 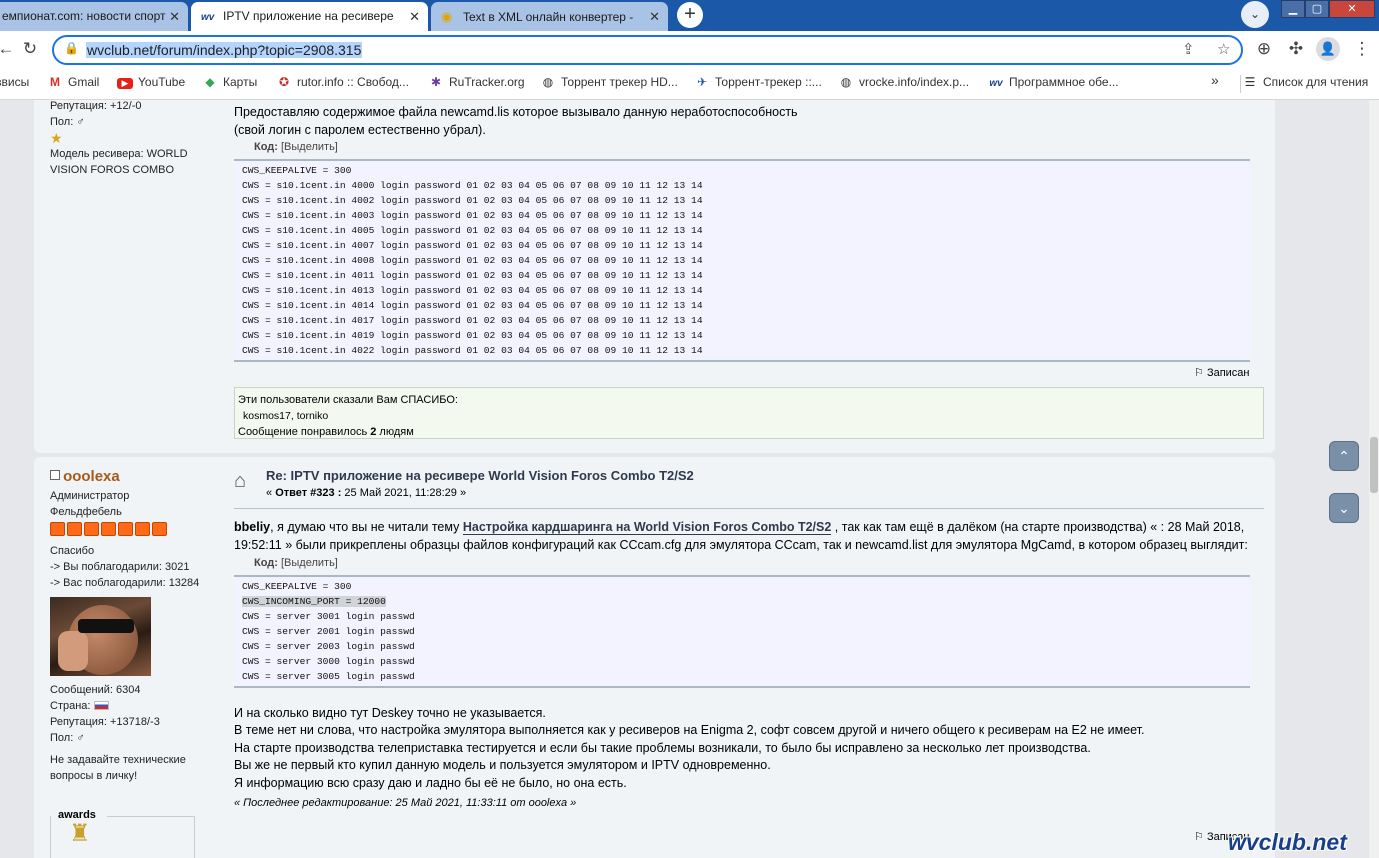 What do you see at coordinates (1317, 9) in the screenshot?
I see `maximize-button: ▢` at bounding box center [1317, 9].